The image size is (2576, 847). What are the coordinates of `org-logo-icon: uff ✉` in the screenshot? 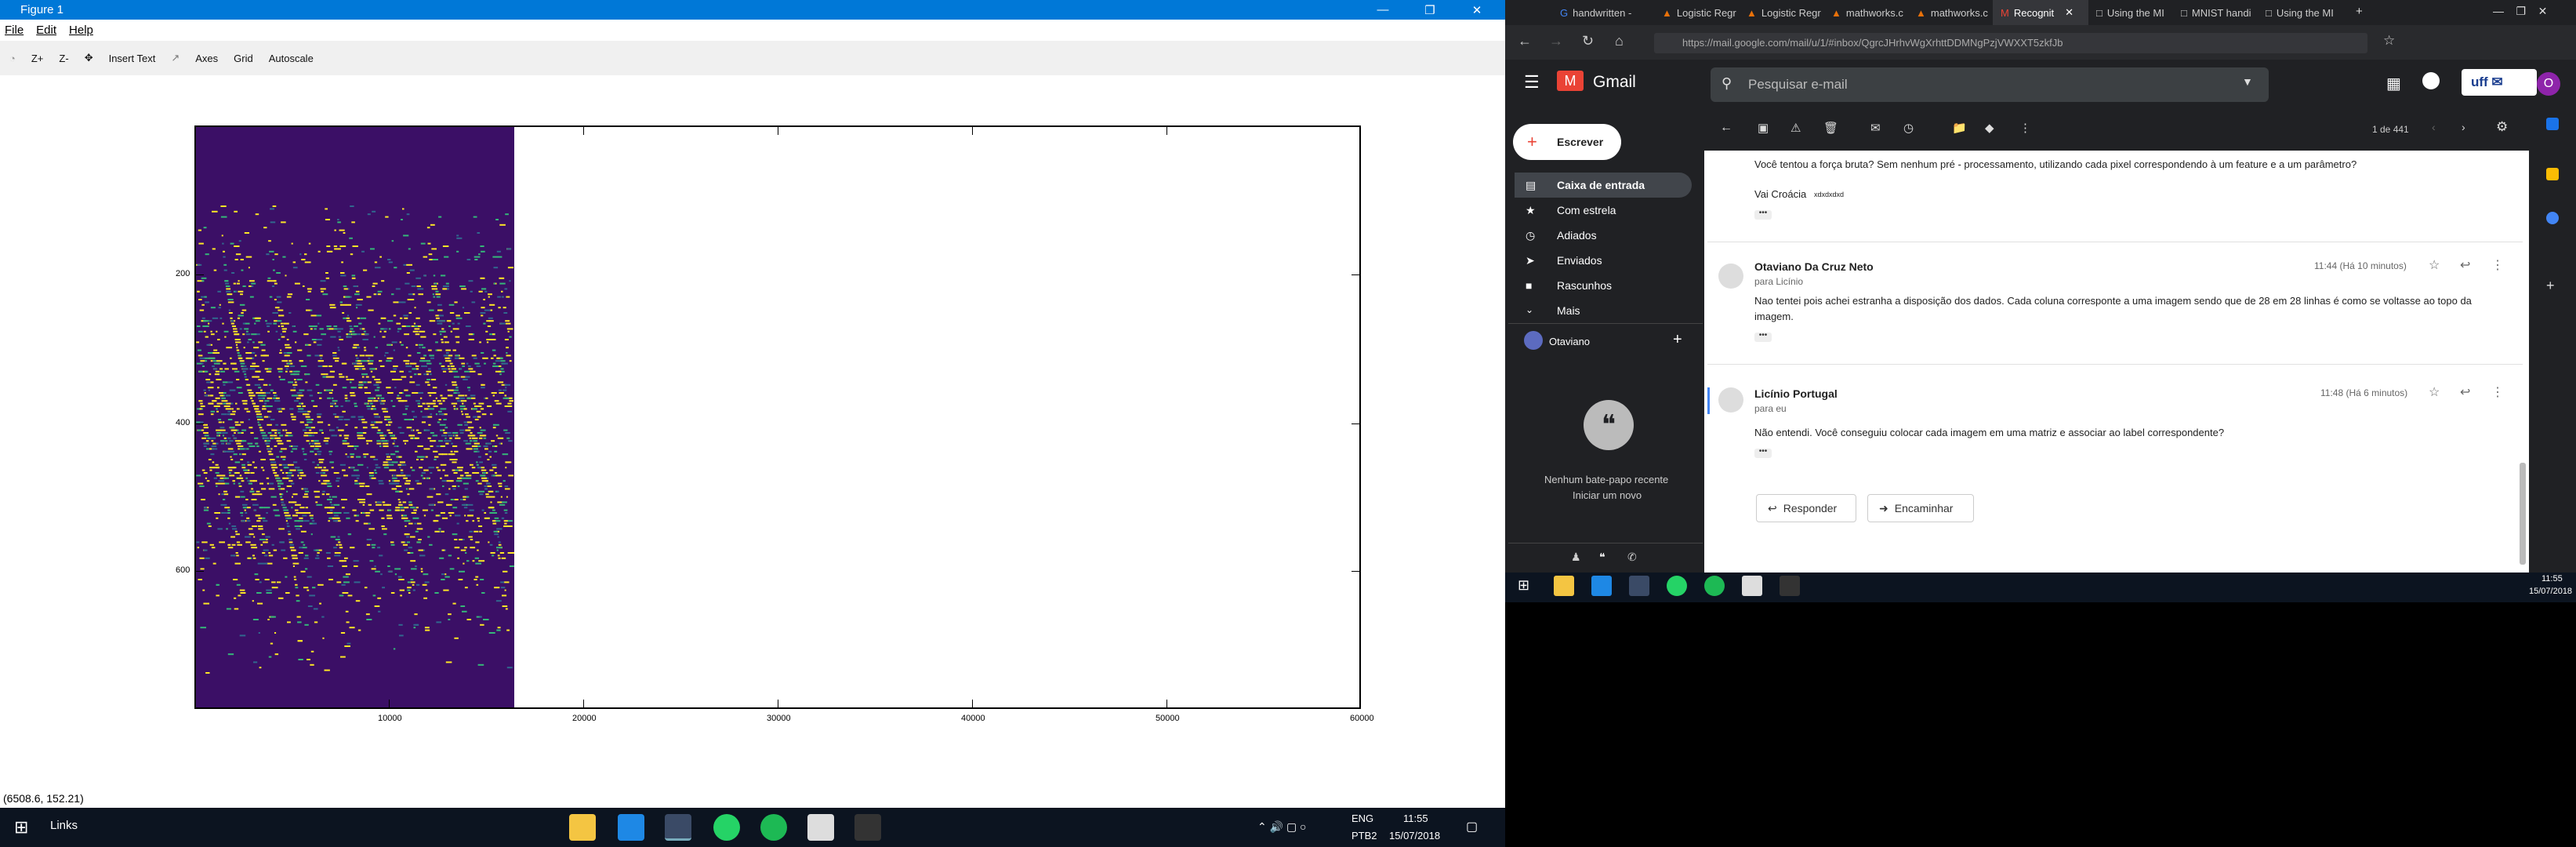 It's located at (2499, 82).